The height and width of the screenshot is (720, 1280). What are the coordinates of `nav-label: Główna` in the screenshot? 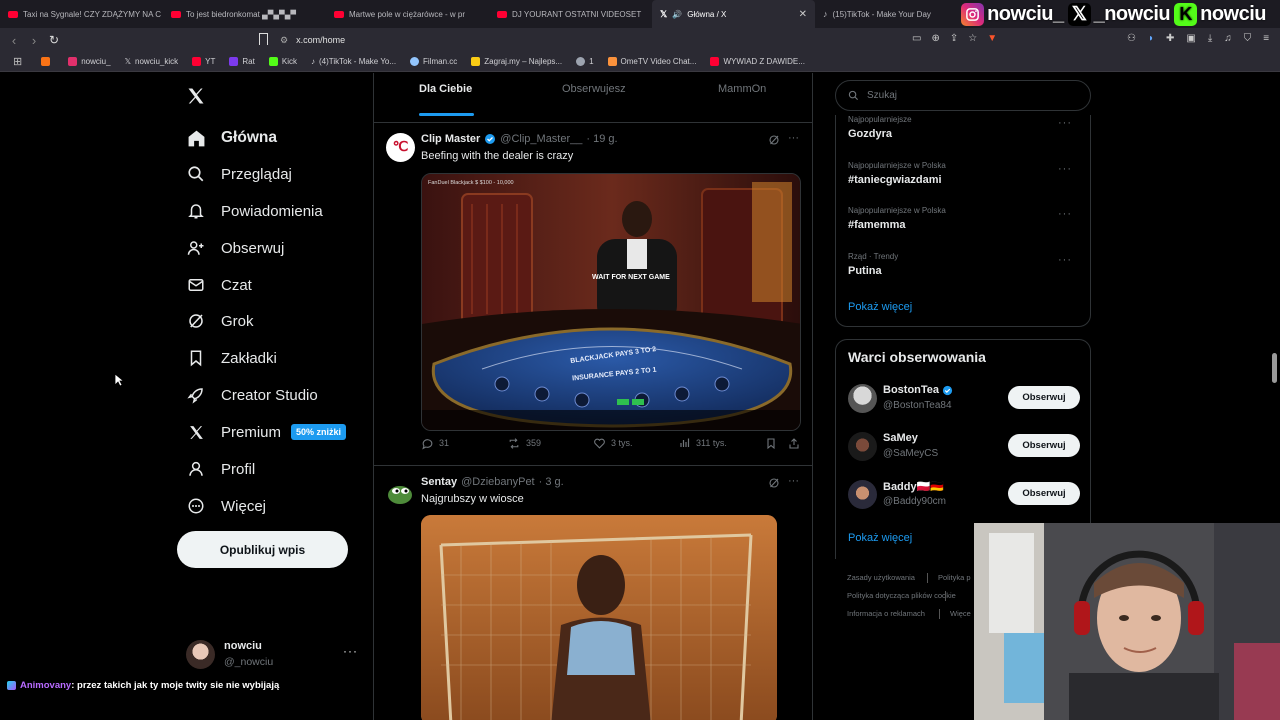 It's located at (249, 137).